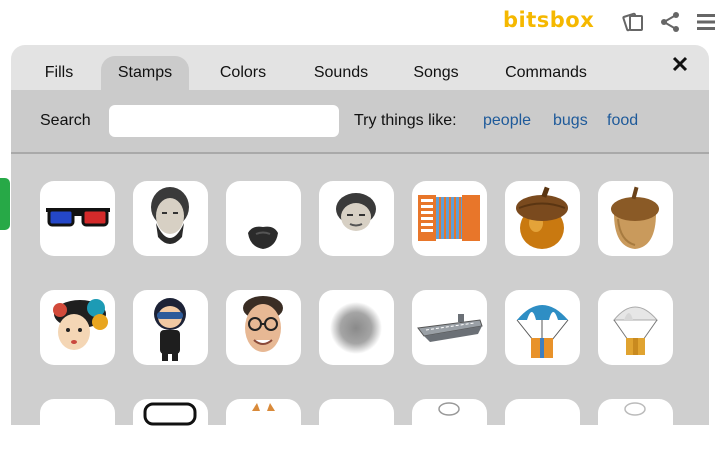 The image size is (720, 474). I want to click on stamp-woman-flower-hair, so click(77, 327).